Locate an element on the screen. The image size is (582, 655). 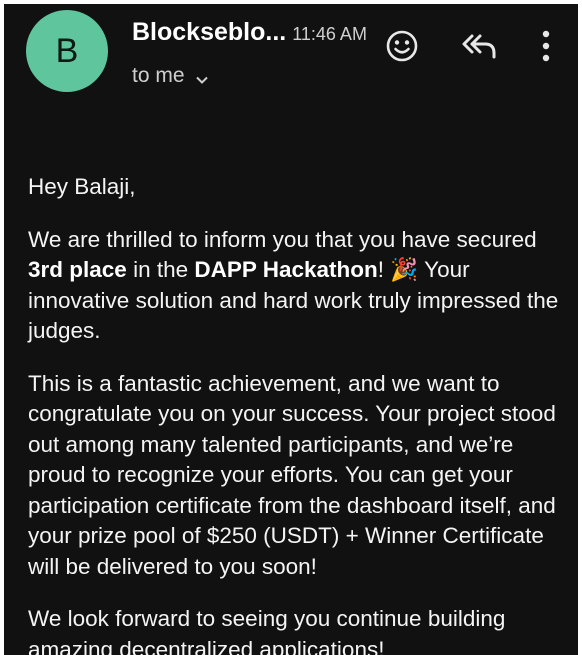
reply-all-button is located at coordinates (480, 48).